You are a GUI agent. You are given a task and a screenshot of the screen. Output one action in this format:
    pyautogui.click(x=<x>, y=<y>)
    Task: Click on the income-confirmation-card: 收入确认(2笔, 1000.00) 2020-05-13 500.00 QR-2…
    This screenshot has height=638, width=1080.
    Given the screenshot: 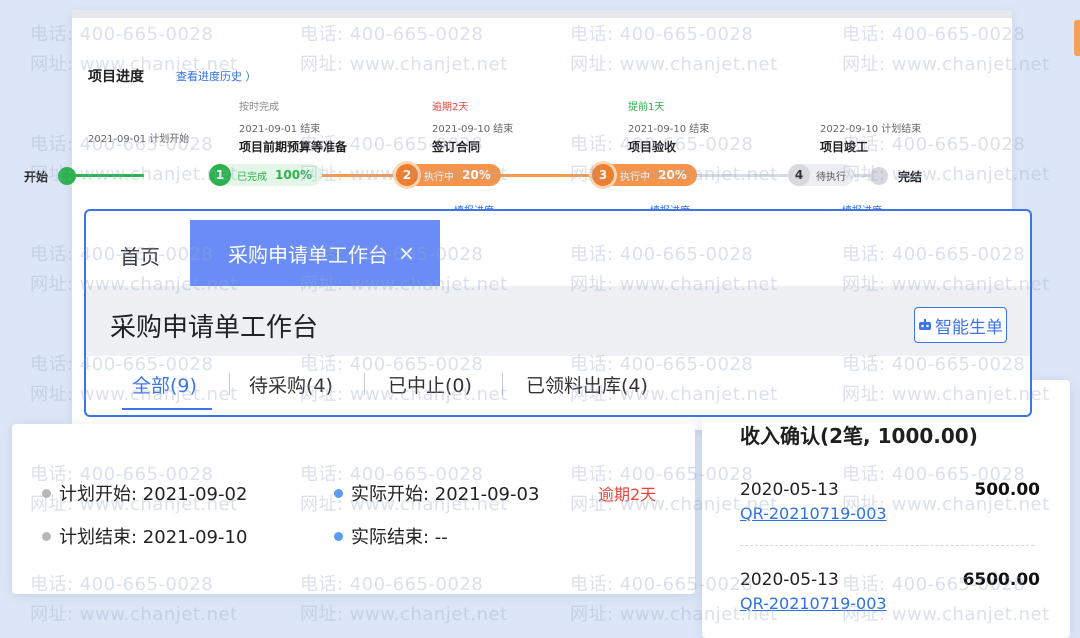 What is the action you would take?
    pyautogui.click(x=886, y=509)
    